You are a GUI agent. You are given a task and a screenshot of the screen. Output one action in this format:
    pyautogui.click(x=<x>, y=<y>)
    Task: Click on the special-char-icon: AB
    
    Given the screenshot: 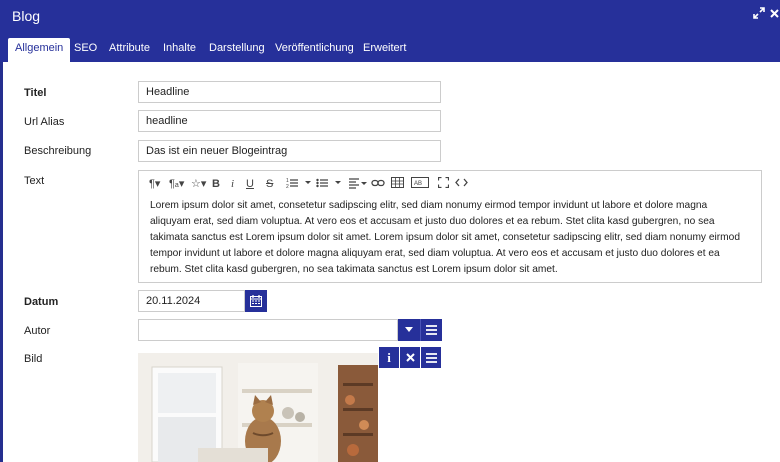 What is the action you would take?
    pyautogui.click(x=420, y=184)
    